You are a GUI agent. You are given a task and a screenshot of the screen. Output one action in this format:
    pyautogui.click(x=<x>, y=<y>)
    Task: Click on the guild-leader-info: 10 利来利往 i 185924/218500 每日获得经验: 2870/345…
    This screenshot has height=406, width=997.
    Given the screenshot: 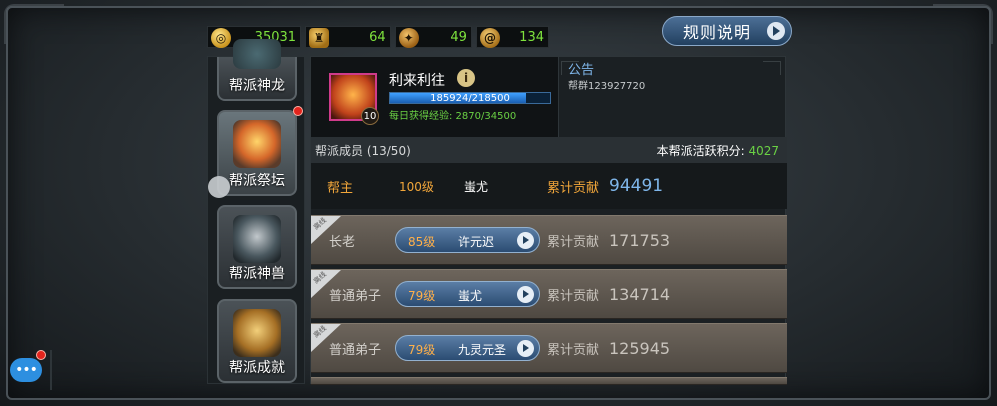 What is the action you would take?
    pyautogui.click(x=435, y=97)
    